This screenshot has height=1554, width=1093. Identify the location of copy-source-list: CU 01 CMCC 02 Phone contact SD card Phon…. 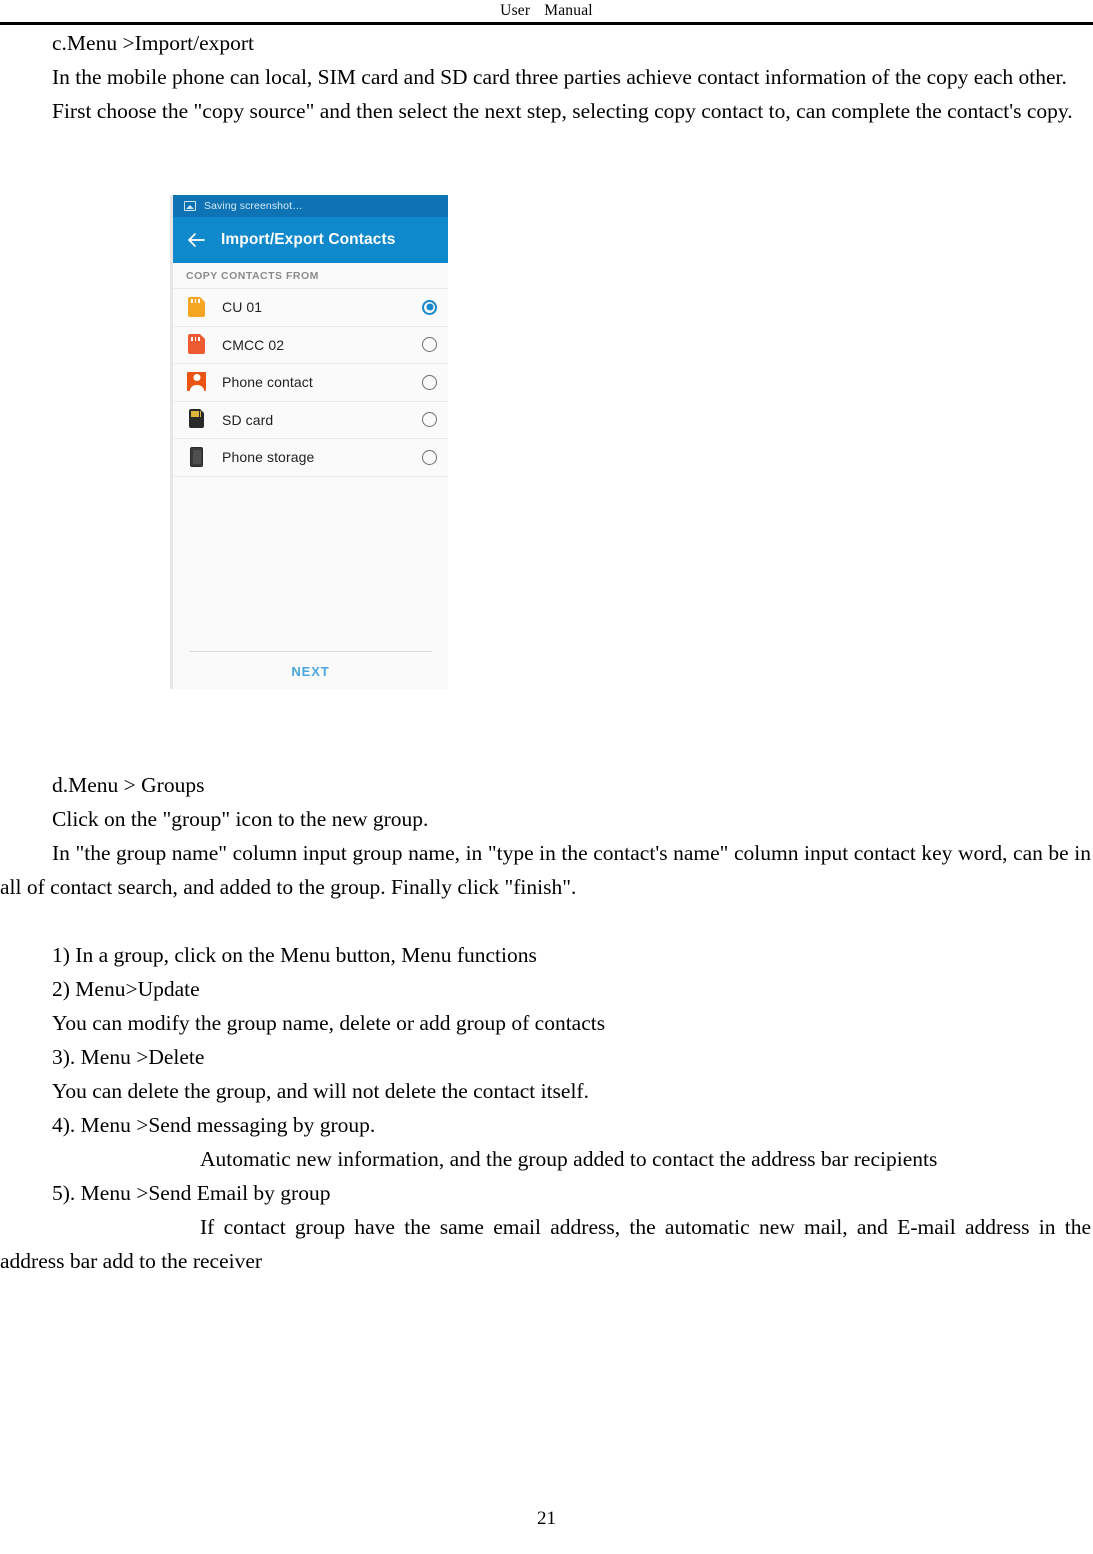
(310, 383).